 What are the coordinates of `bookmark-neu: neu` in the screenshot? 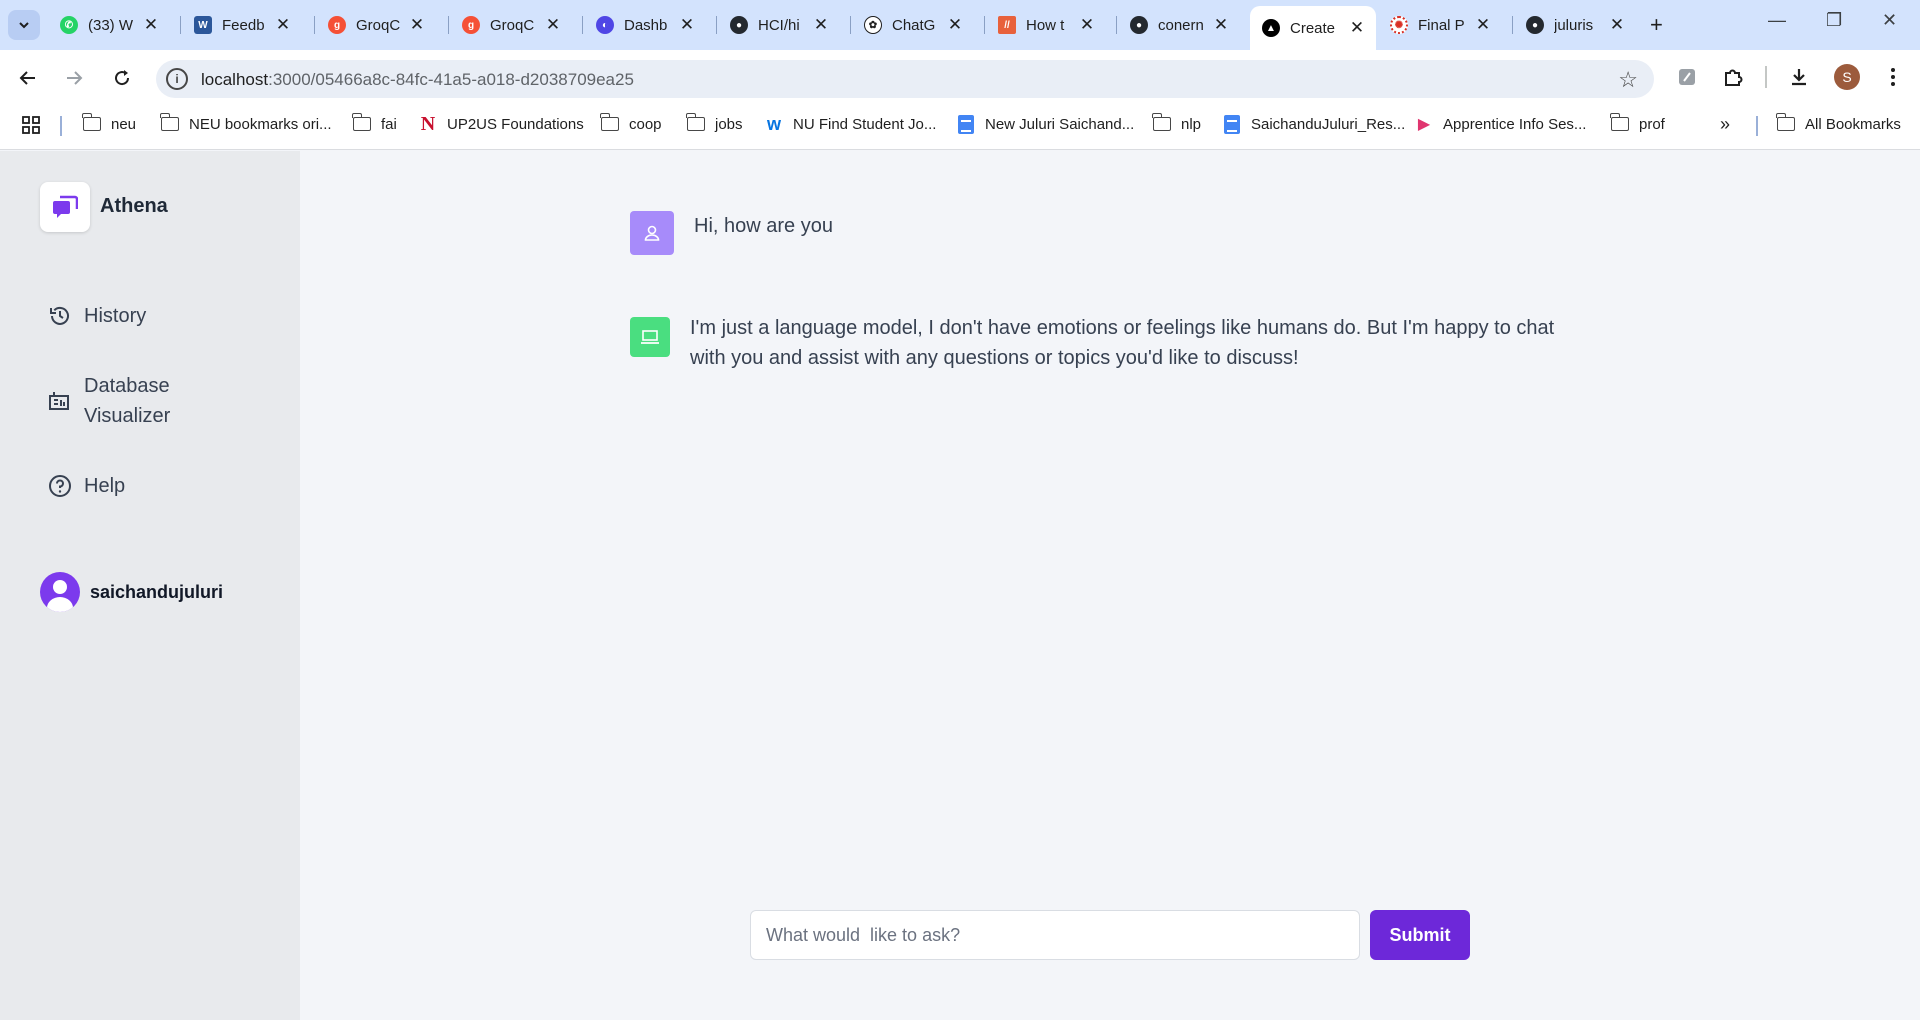 It's located at (109, 124).